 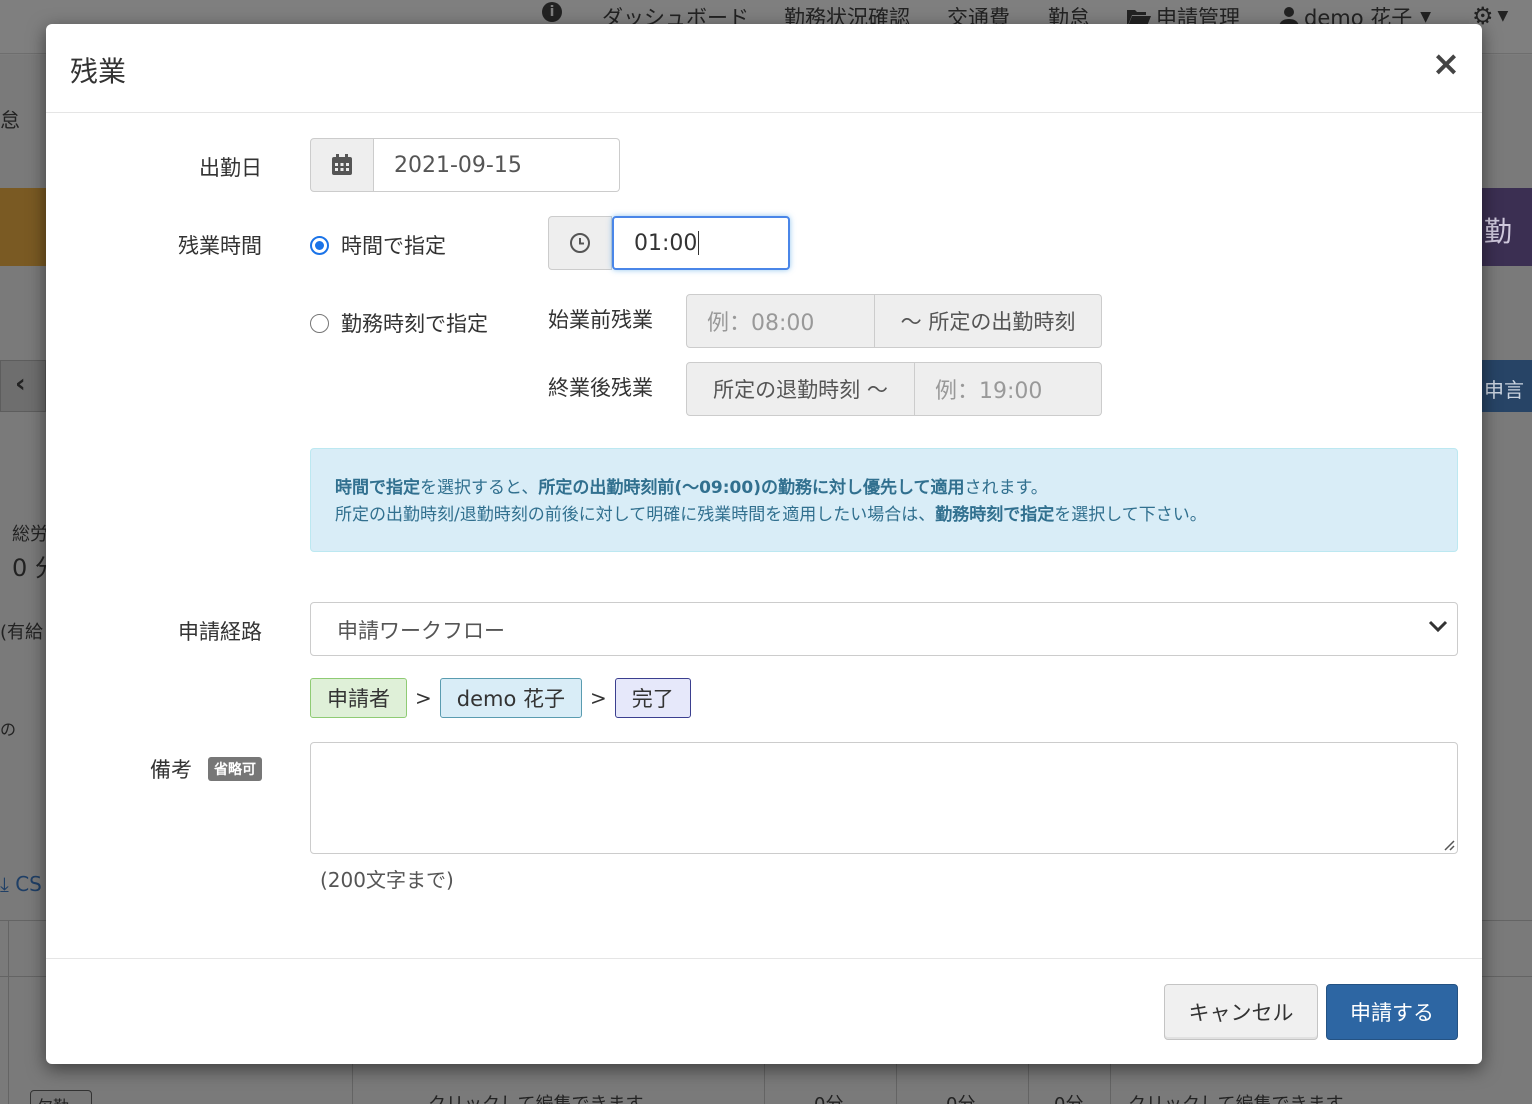 I want to click on before-work-time-input: 例：08:00, so click(x=780, y=321).